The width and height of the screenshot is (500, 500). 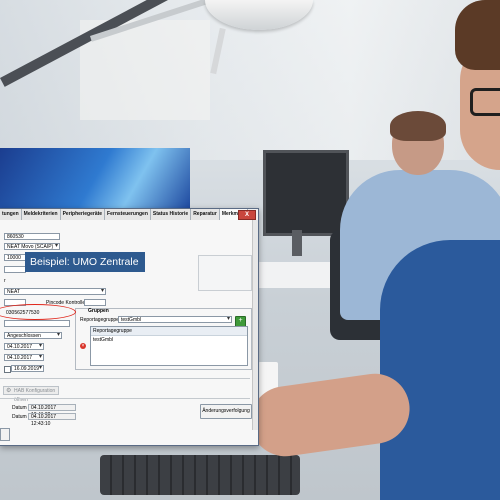 I want to click on group-list-header: Reportagegruppe, so click(x=169, y=331).